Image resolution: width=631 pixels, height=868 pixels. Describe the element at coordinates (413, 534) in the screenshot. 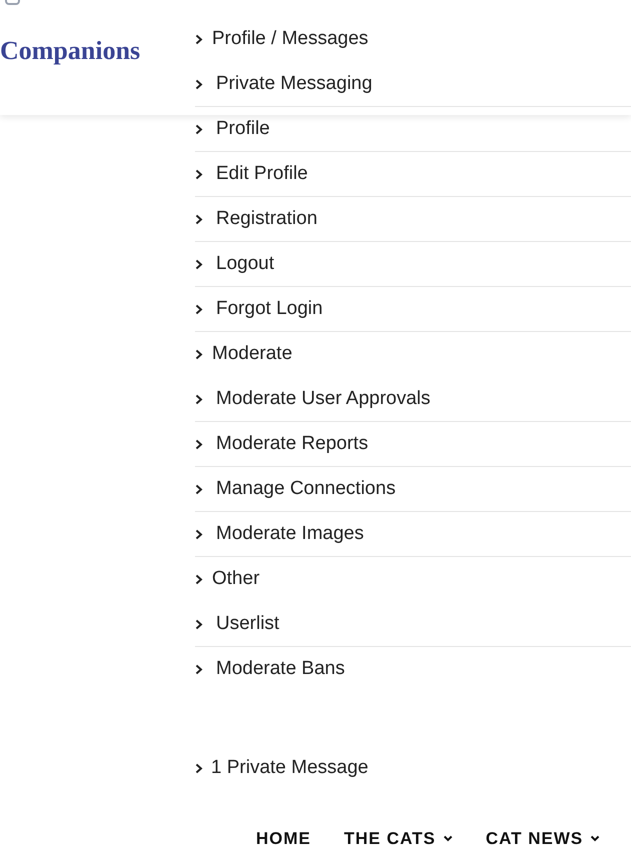

I see `menu-item: Moderate Images` at that location.